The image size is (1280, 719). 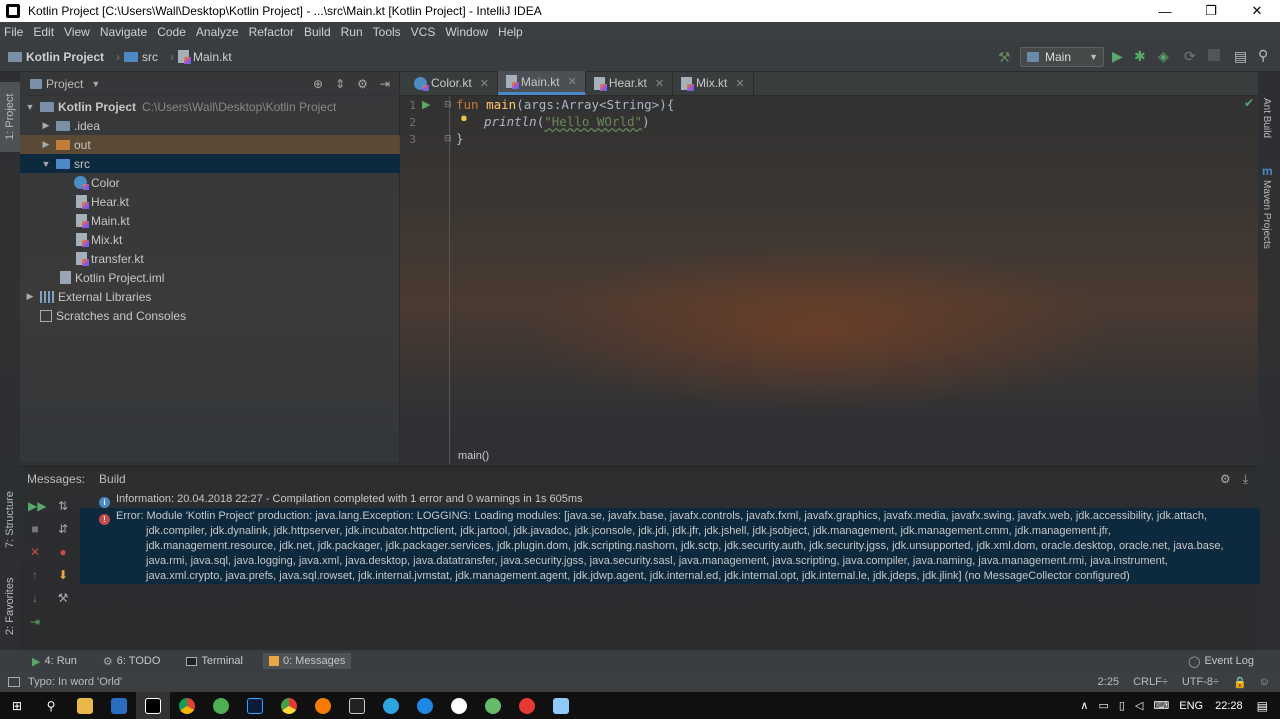 What do you see at coordinates (141, 57) in the screenshot?
I see `breadcrumb-src: src` at bounding box center [141, 57].